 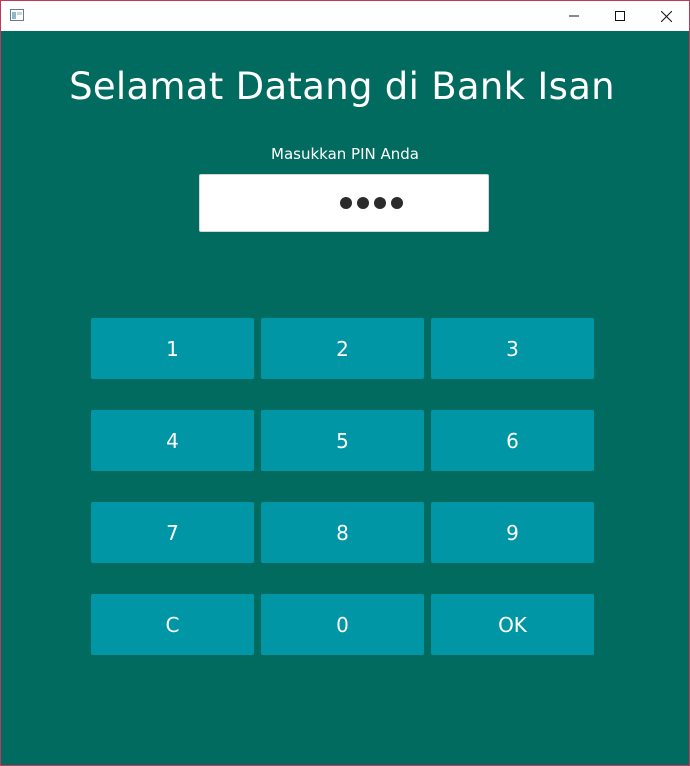 I want to click on maximize-button, so click(x=620, y=16).